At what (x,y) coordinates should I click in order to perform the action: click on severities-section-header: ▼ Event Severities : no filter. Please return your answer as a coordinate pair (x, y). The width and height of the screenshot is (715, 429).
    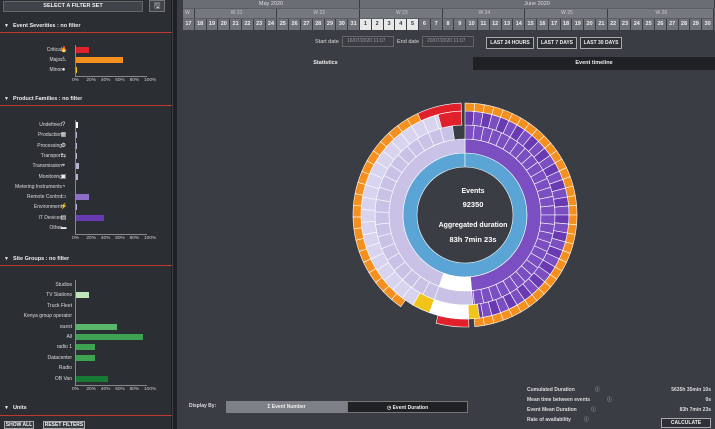
    Looking at the image, I should click on (86, 26).